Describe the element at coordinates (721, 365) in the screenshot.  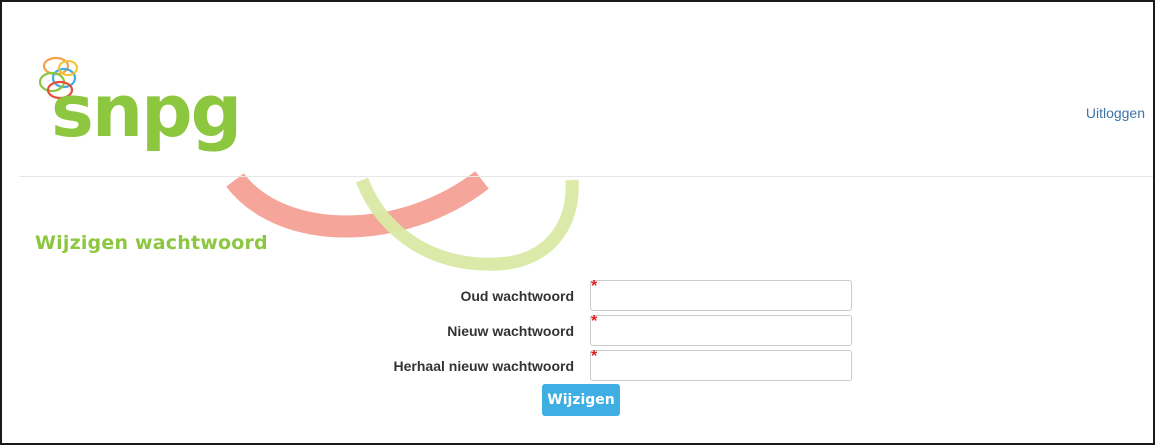
I see `repeat-password-input` at that location.